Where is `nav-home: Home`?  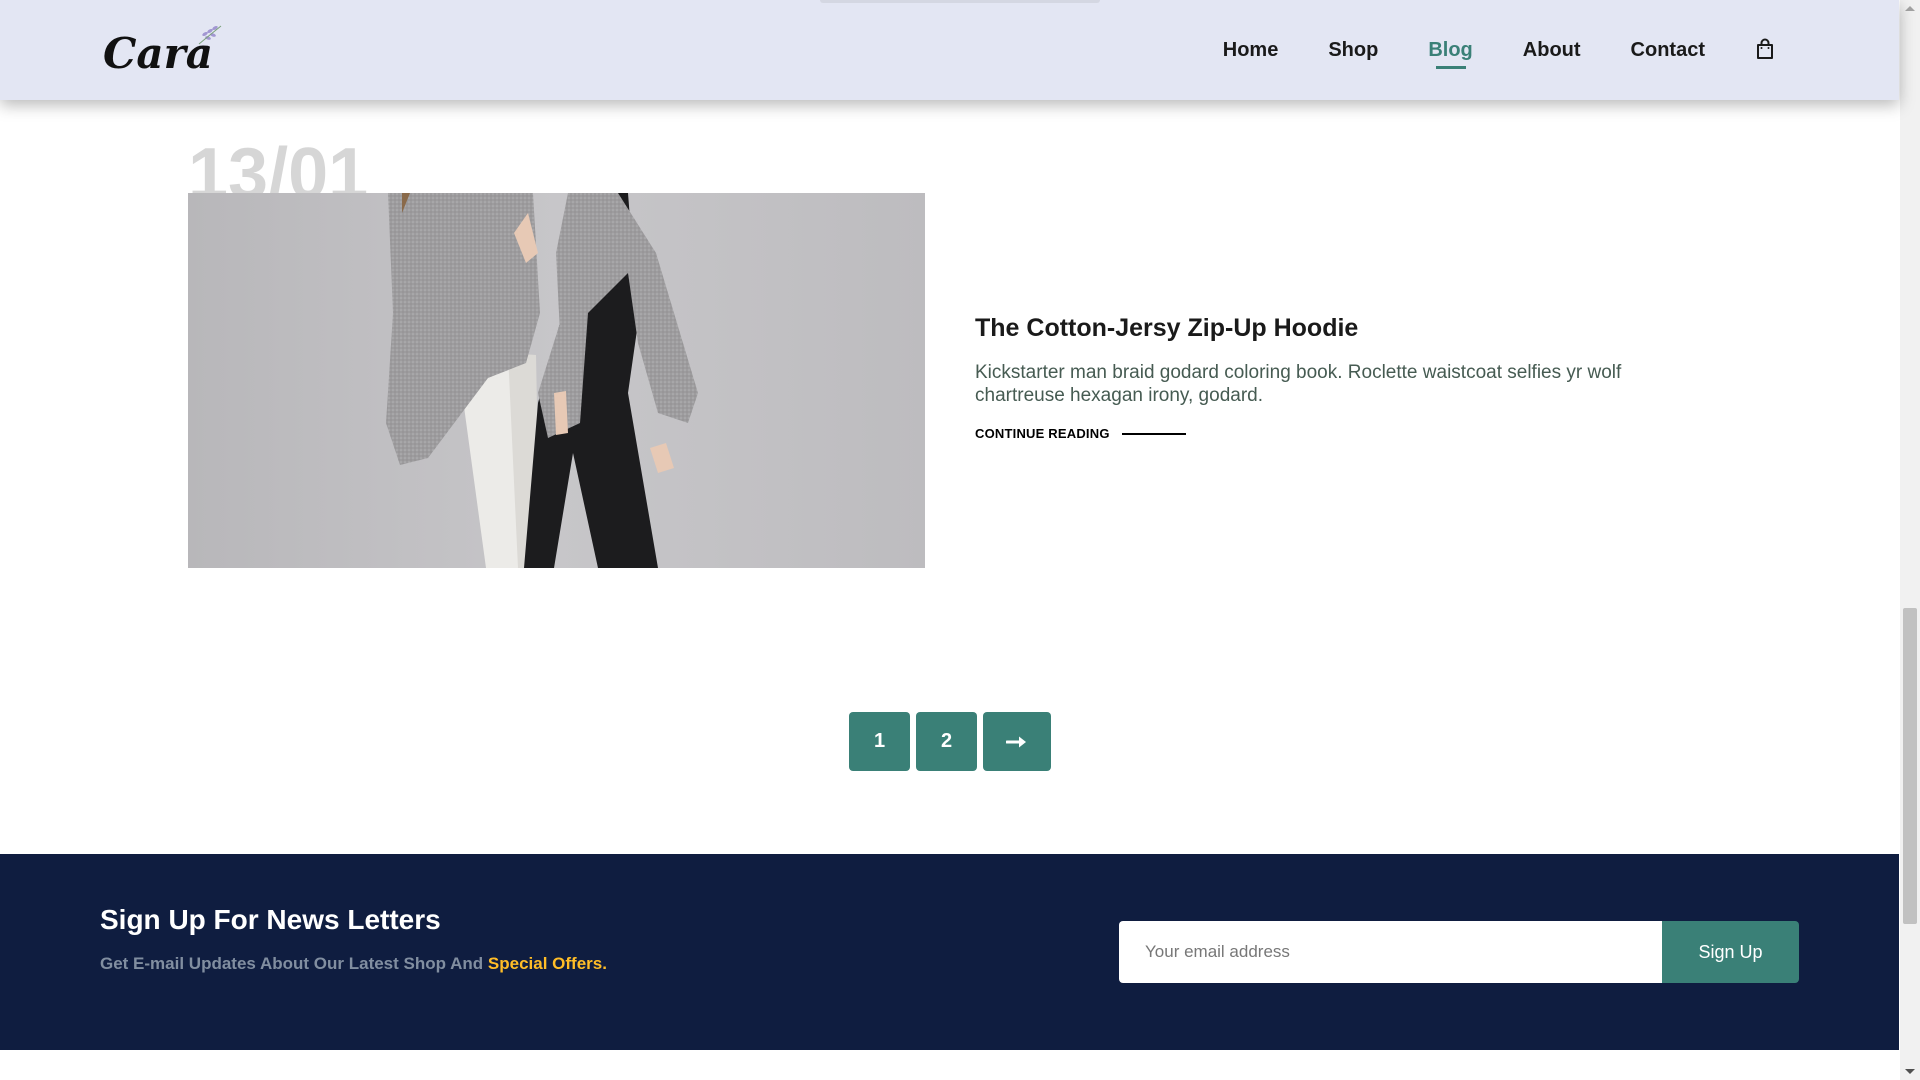
nav-home: Home is located at coordinates (1251, 50).